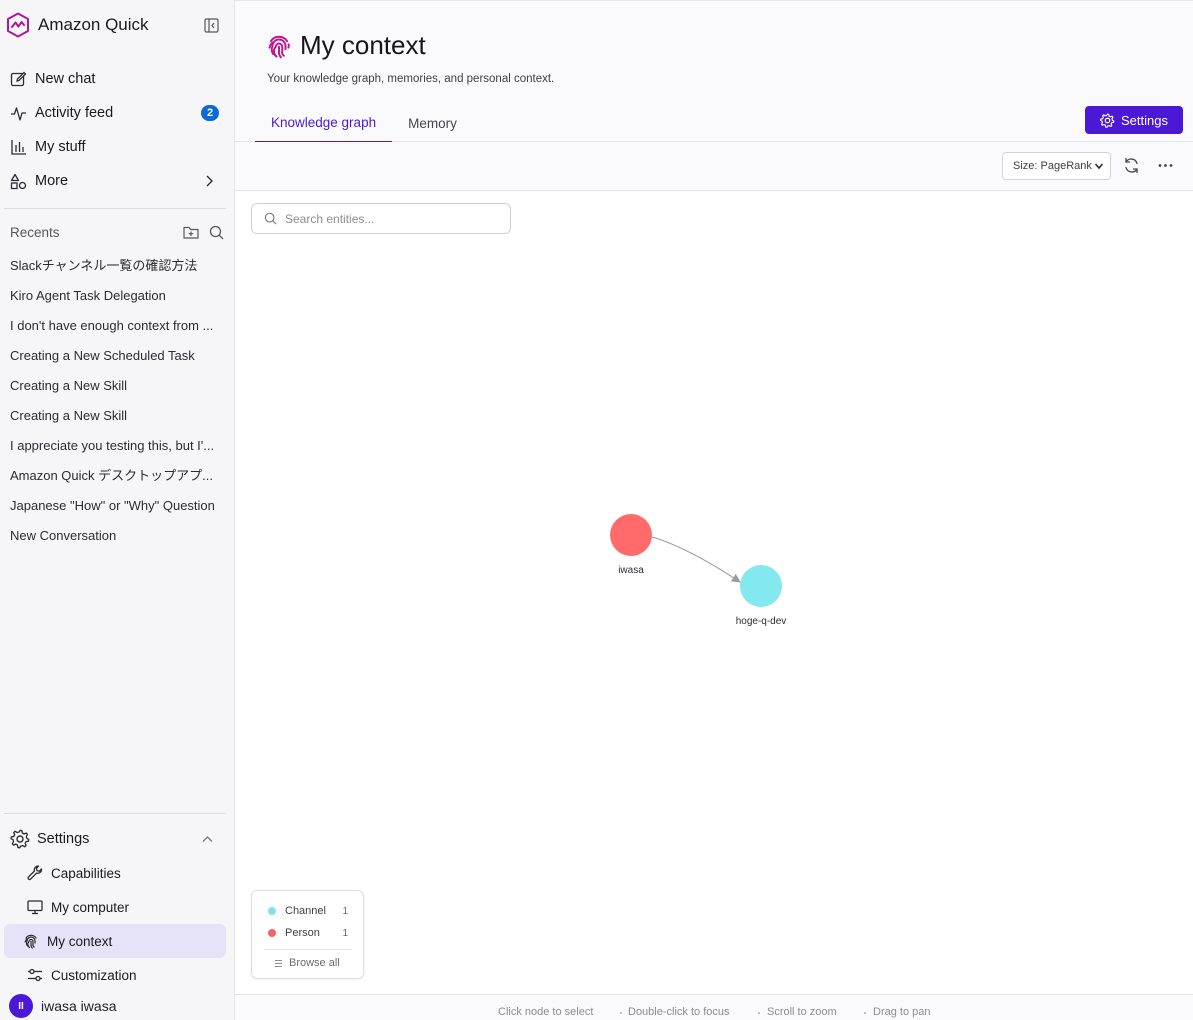  I want to click on settings-item-label: My context, so click(80, 941).